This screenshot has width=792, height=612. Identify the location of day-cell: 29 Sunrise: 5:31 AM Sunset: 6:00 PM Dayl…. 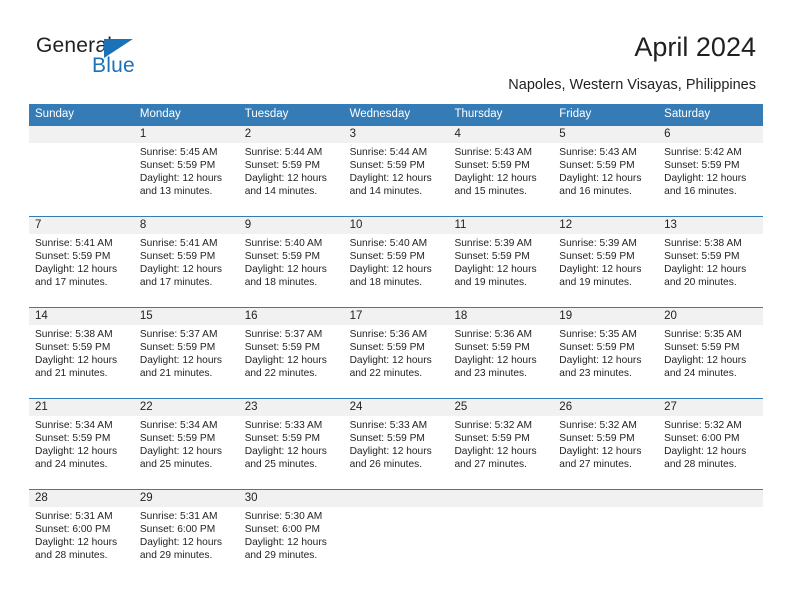
(186, 535).